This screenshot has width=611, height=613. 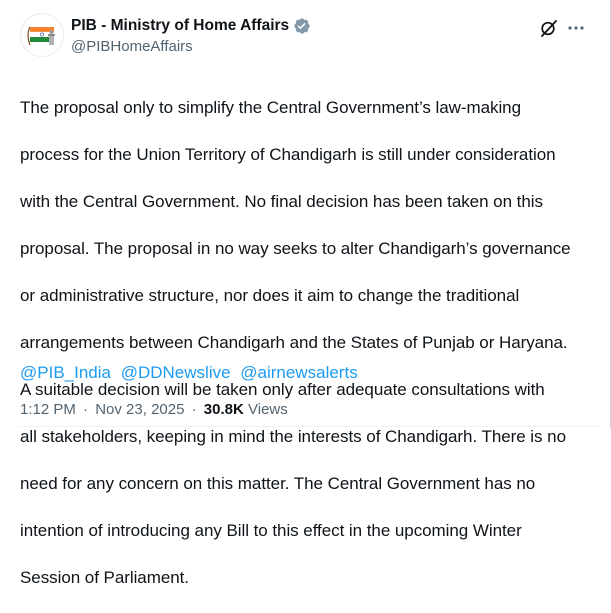 What do you see at coordinates (310, 426) in the screenshot?
I see `divider` at bounding box center [310, 426].